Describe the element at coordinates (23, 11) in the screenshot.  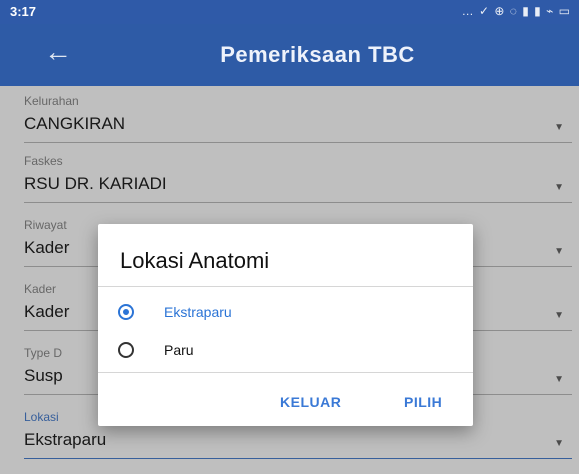
I see `status-time: 3:17` at that location.